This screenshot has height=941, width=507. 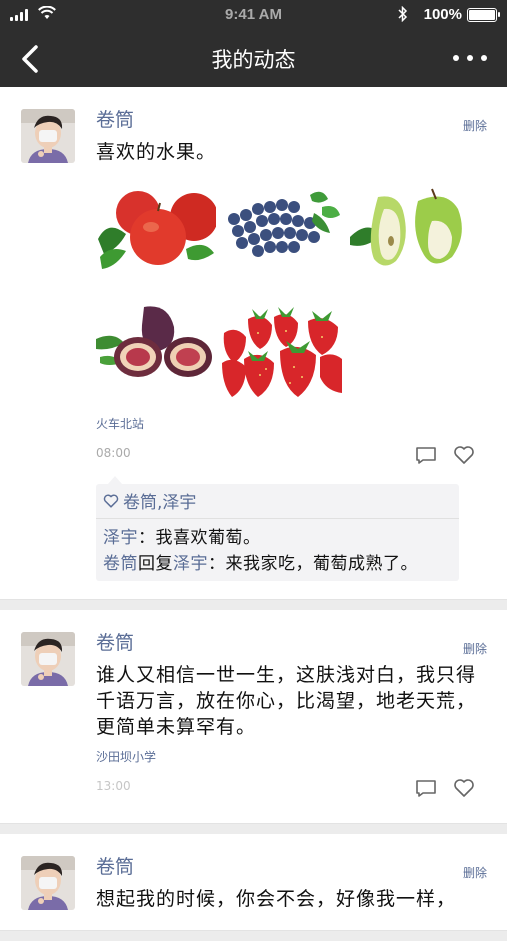 What do you see at coordinates (292, 423) in the screenshot?
I see `post-location: 火车北站` at bounding box center [292, 423].